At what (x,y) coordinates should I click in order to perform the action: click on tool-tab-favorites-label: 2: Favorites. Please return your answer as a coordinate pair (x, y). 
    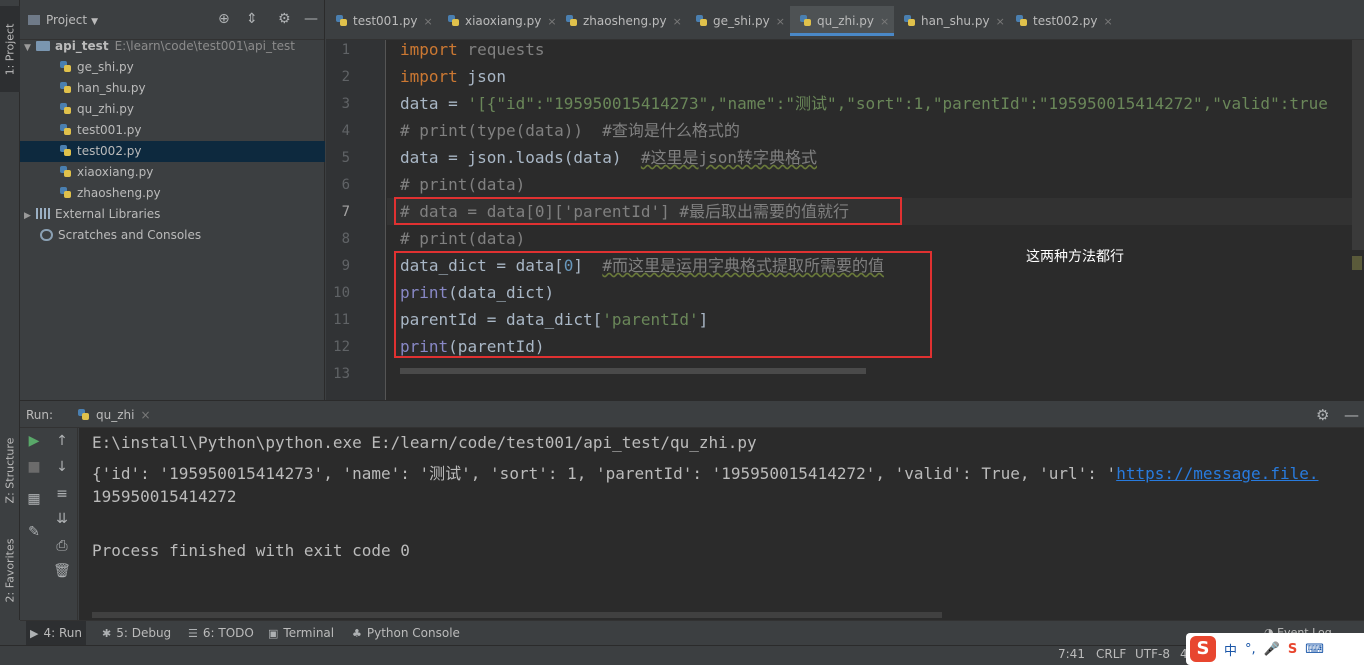
    Looking at the image, I should click on (10, 570).